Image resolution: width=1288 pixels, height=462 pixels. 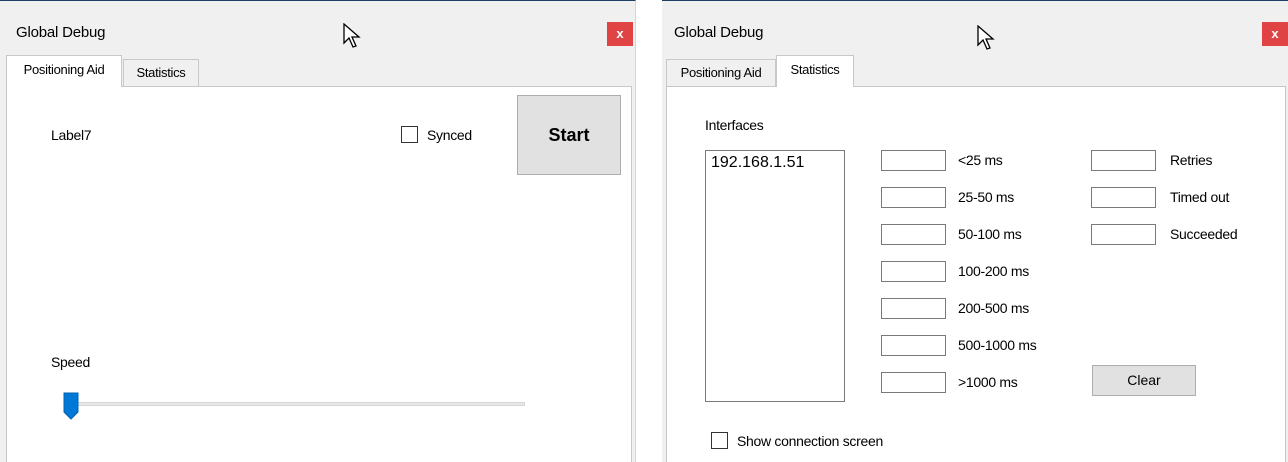 I want to click on succeeded-field, so click(x=1123, y=234).